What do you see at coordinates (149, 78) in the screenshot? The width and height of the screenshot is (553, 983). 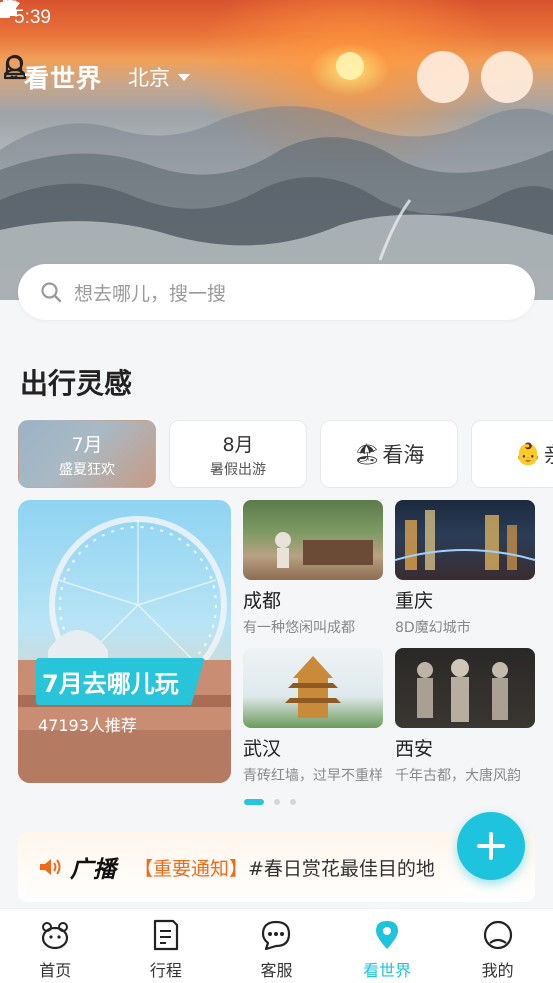 I see `city-name: 北京` at bounding box center [149, 78].